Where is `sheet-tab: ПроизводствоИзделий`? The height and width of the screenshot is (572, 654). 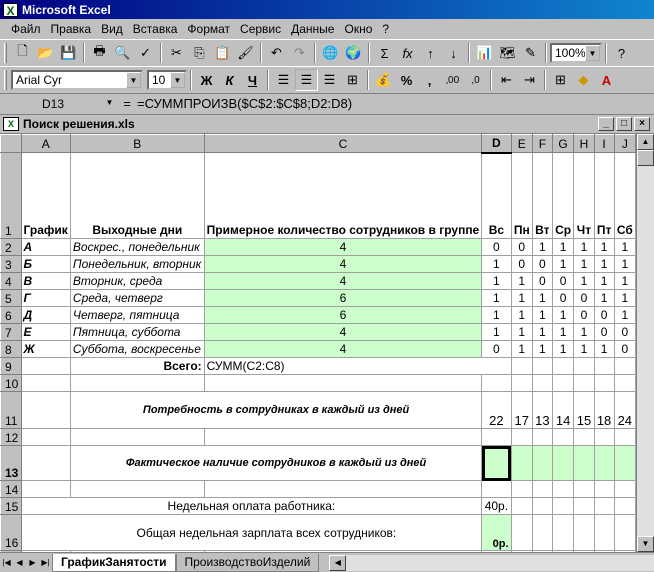 sheet-tab: ПроизводствоИзделий is located at coordinates (247, 562).